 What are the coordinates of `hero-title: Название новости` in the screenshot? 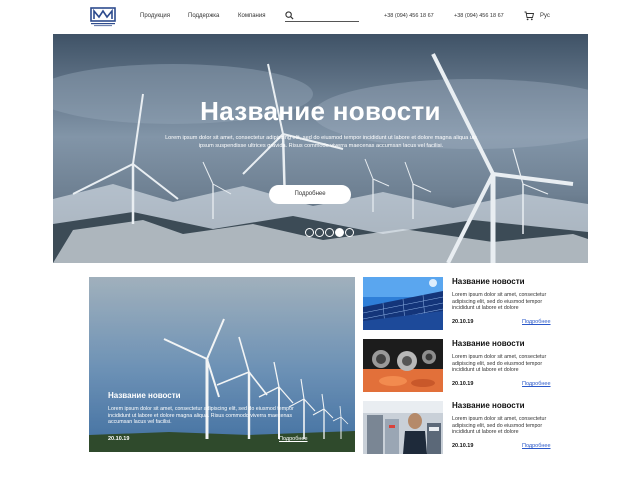 It's located at (320, 111).